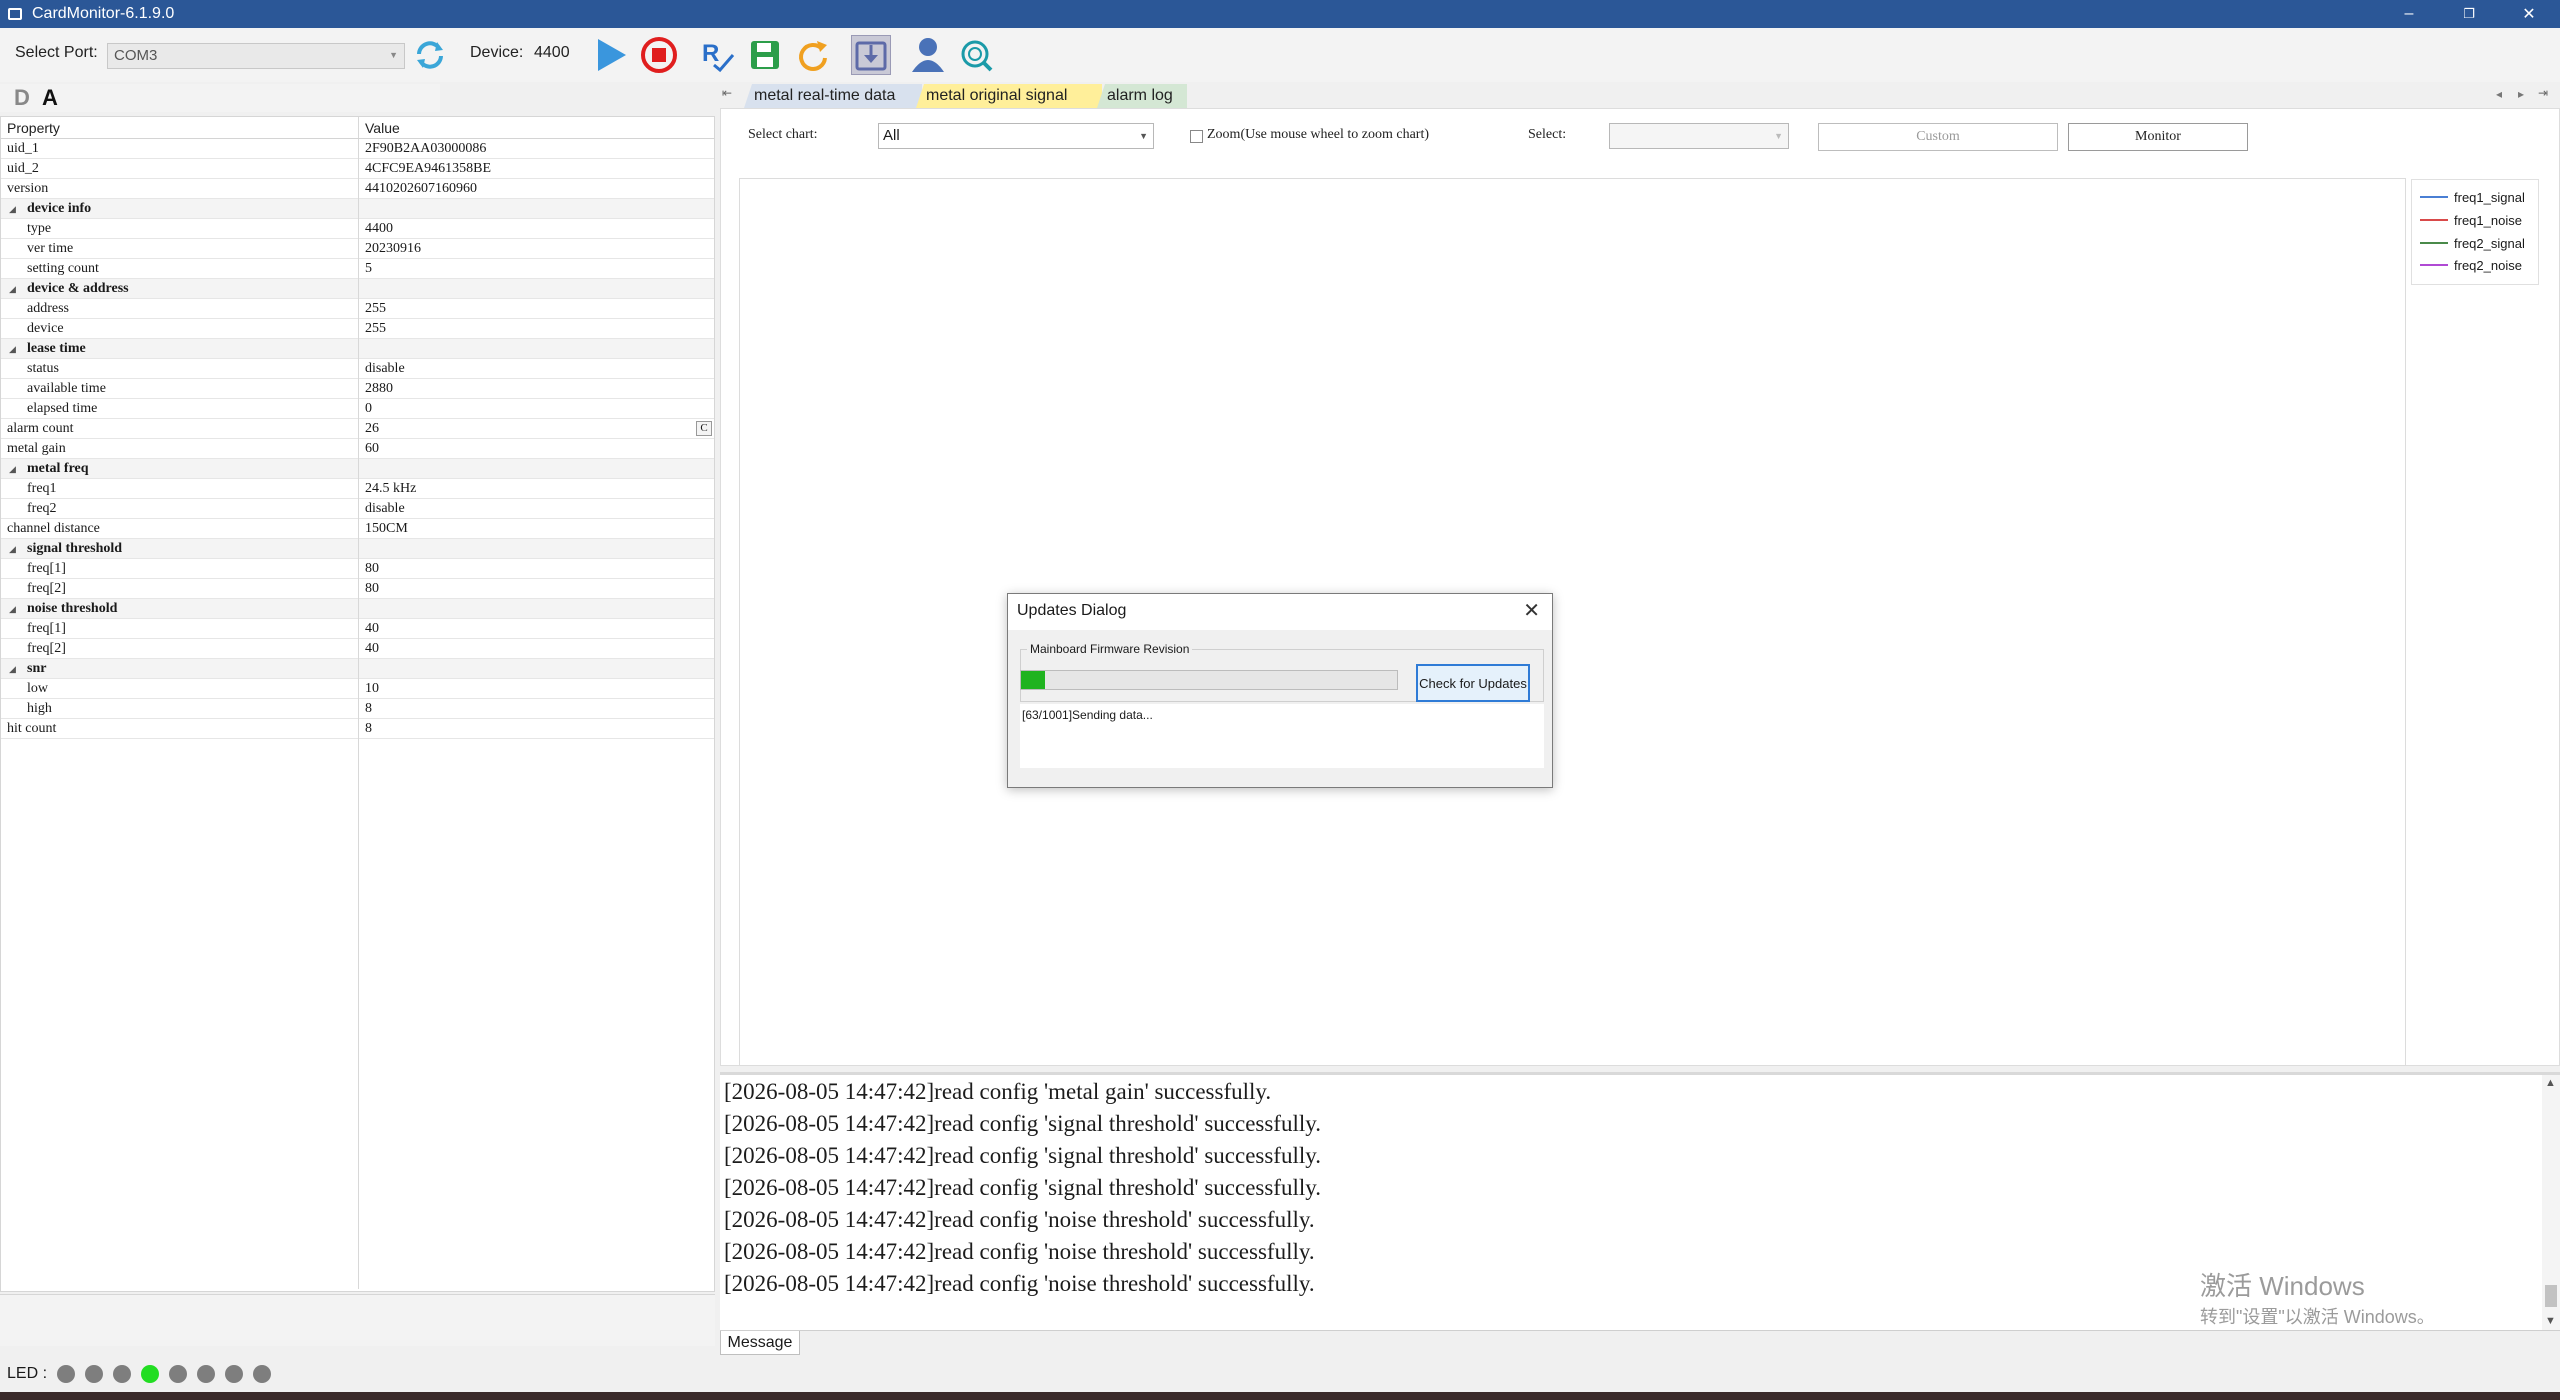 The image size is (2560, 1400). Describe the element at coordinates (1280, 55) in the screenshot. I see `toolbar: Select Port: COM3 ▼ Device: 4400 R` at that location.